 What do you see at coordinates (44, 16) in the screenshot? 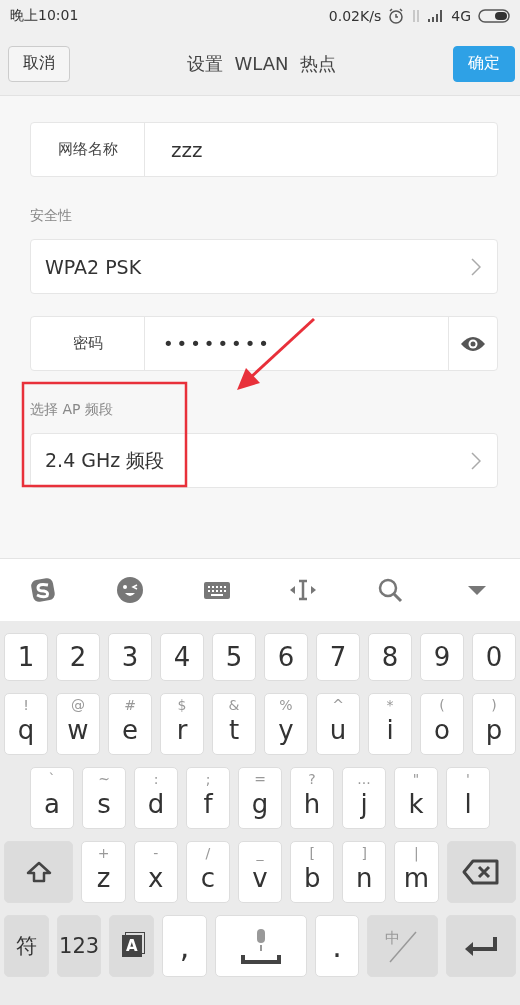
I see `status-time: 晚上10:01` at bounding box center [44, 16].